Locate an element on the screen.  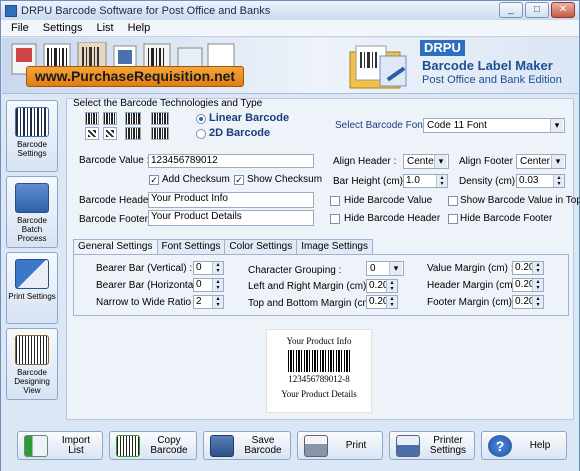
menu-file: File is located at coordinates (20, 28).